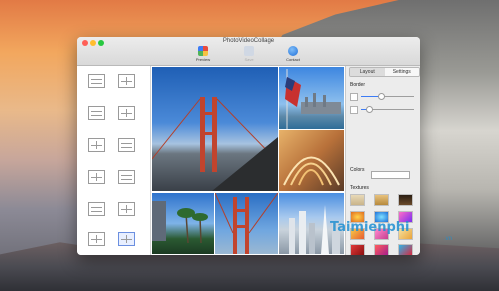 The width and height of the screenshot is (499, 291). I want to click on bridge-tower-graphic, so click(215, 144).